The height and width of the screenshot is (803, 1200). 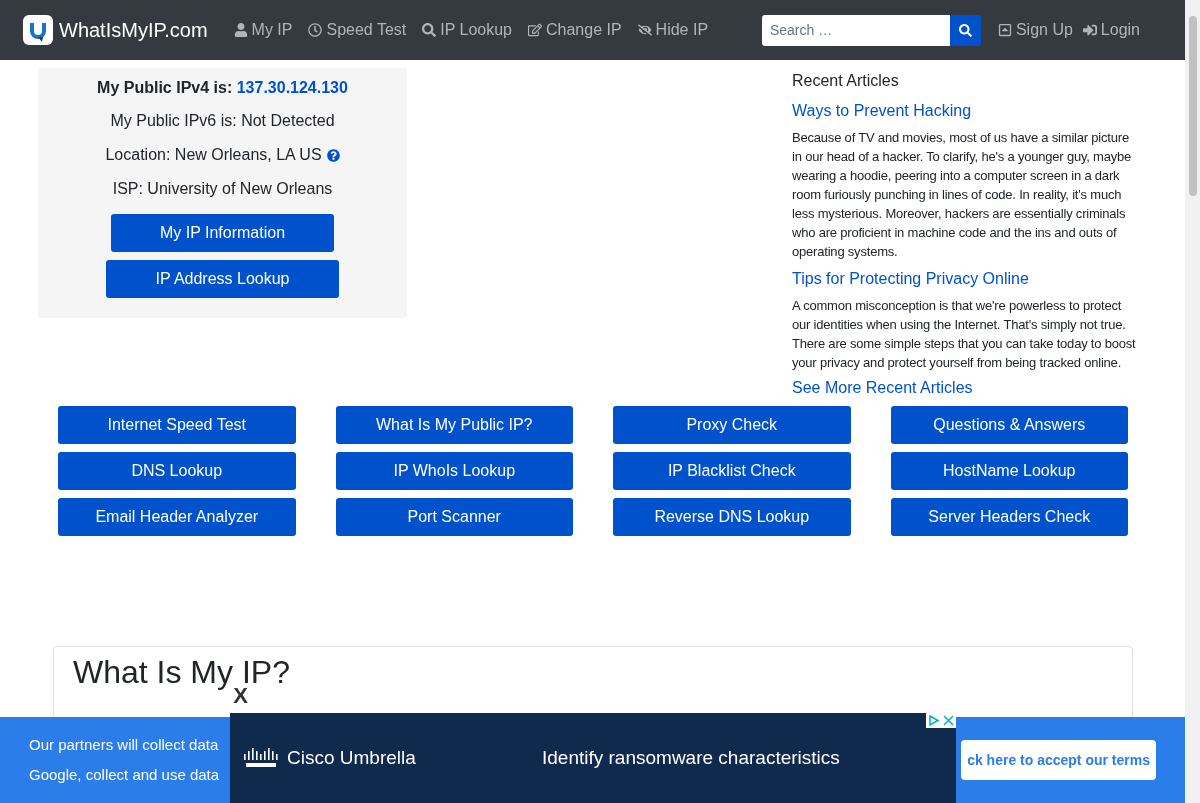 What do you see at coordinates (1111, 30) in the screenshot?
I see `account-link: Login` at bounding box center [1111, 30].